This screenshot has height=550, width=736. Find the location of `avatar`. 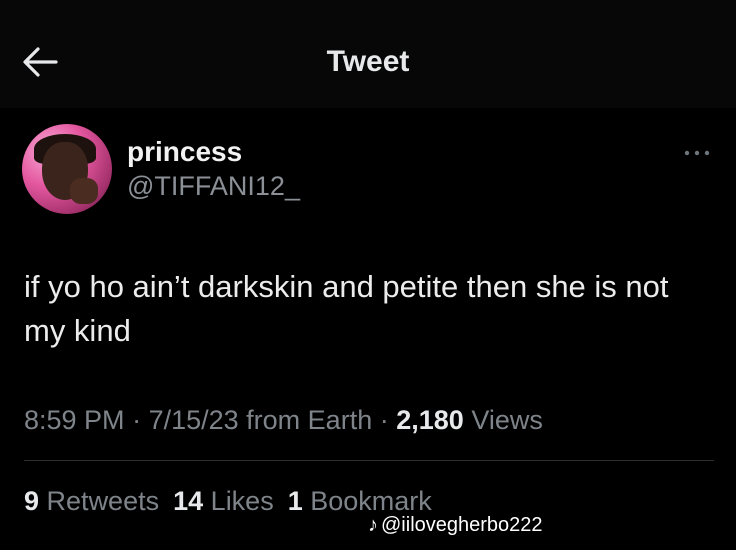

avatar is located at coordinates (67, 169).